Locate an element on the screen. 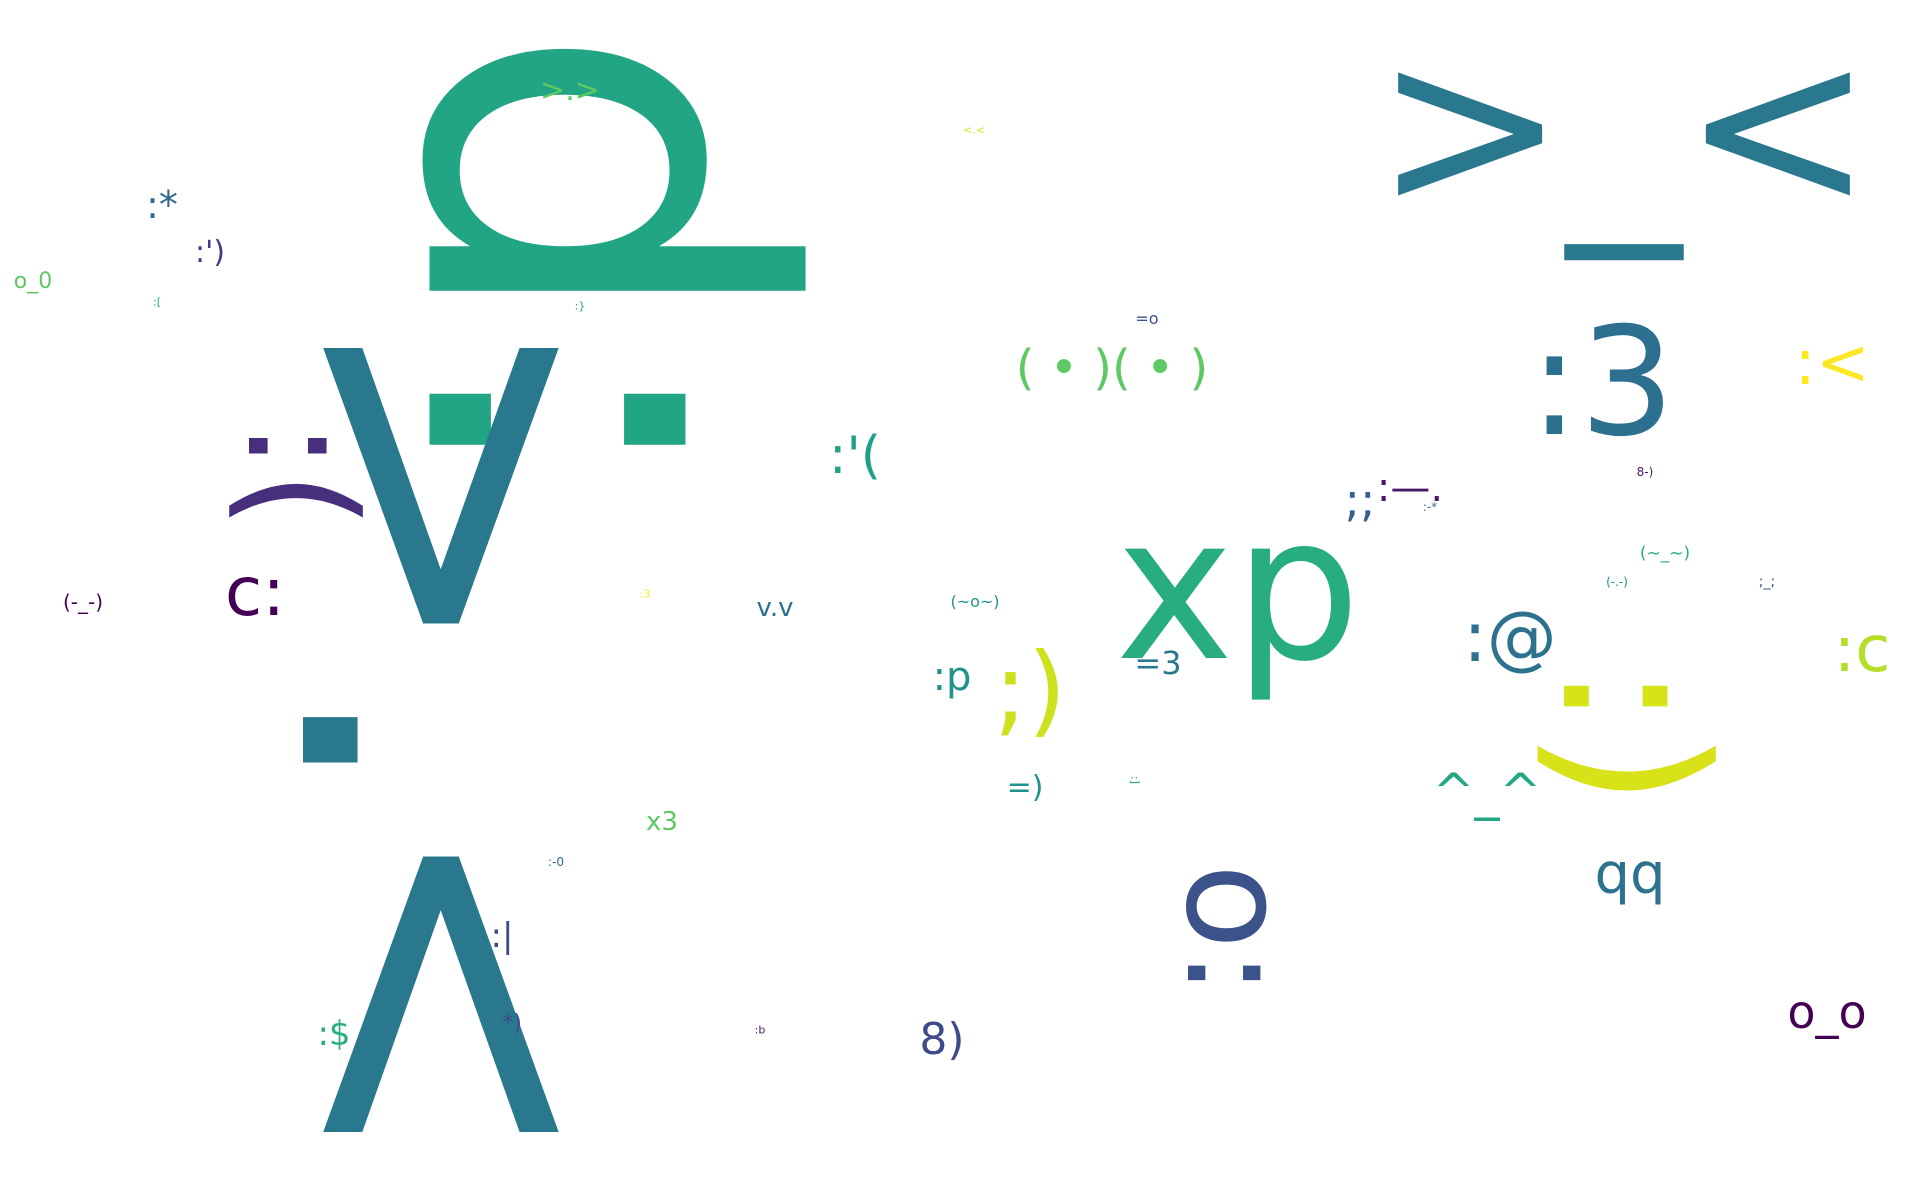  word-colon-dollar: :$ is located at coordinates (334, 1034).